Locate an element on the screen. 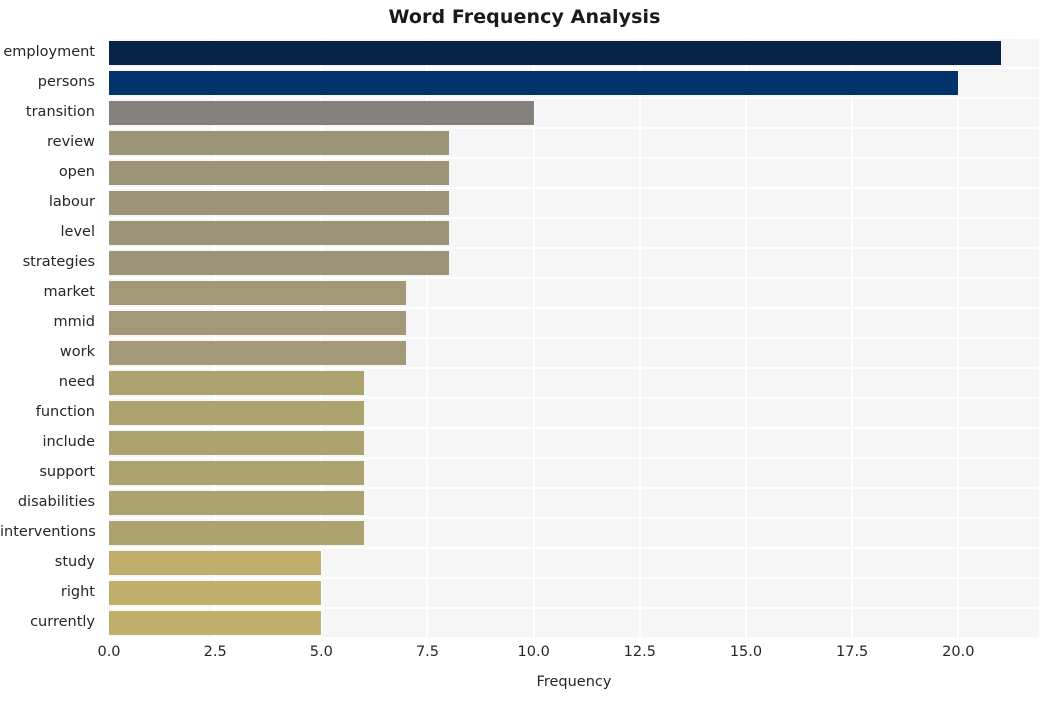 The image size is (1049, 701). bar-market is located at coordinates (258, 293).